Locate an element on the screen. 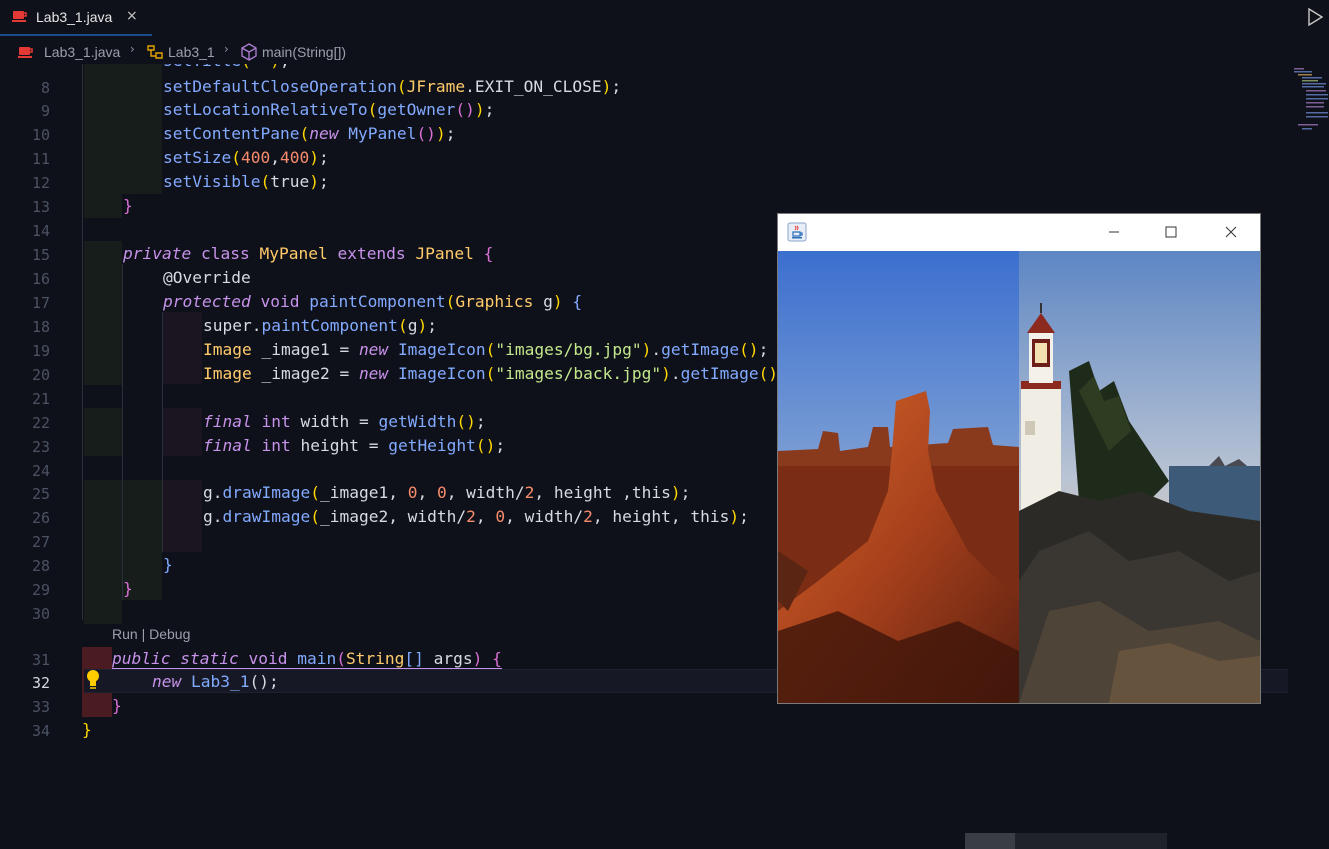 The height and width of the screenshot is (849, 1329). minimize-icon is located at coordinates (1114, 232).